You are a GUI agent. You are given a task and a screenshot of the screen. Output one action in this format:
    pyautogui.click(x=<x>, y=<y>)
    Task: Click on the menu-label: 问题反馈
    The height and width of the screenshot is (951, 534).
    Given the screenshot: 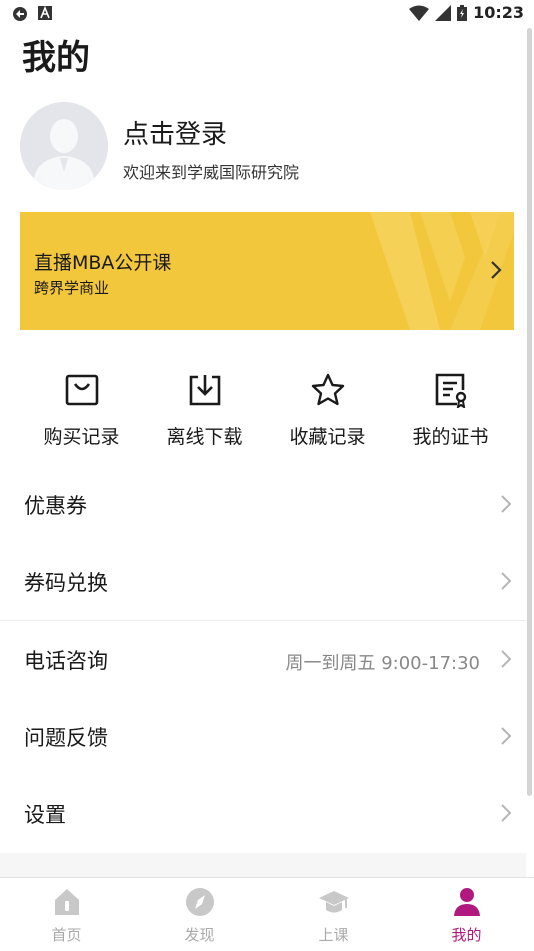 What is the action you would take?
    pyautogui.click(x=66, y=738)
    